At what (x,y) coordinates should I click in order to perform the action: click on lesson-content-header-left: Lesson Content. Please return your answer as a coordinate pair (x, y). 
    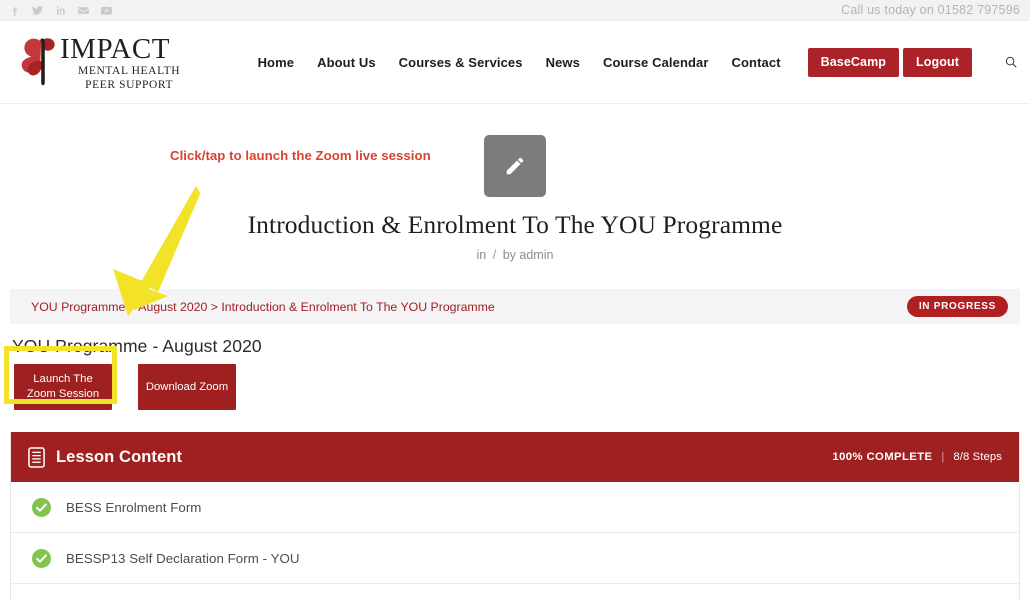
    Looking at the image, I should click on (105, 457).